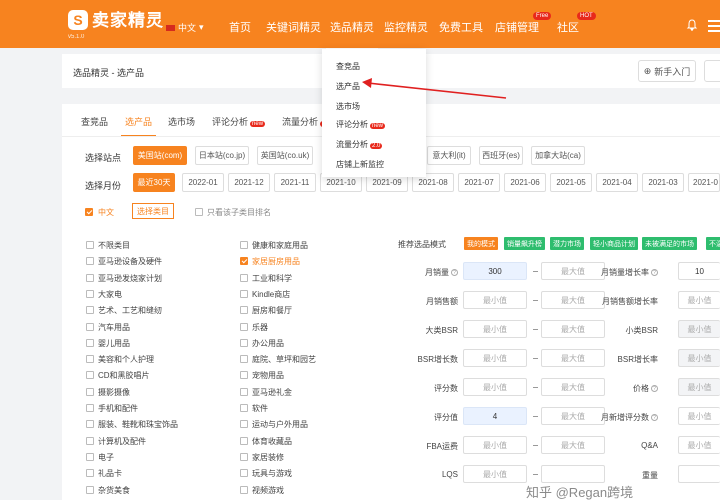  I want to click on dropdown-item-review-analysis: 评论分析 new, so click(361, 124).